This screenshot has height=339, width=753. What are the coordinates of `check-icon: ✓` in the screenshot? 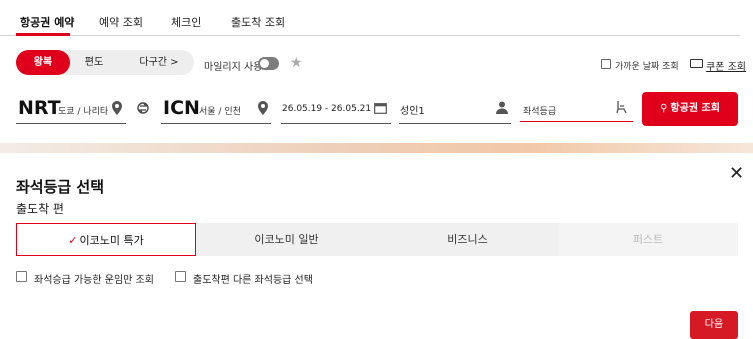 It's located at (73, 240).